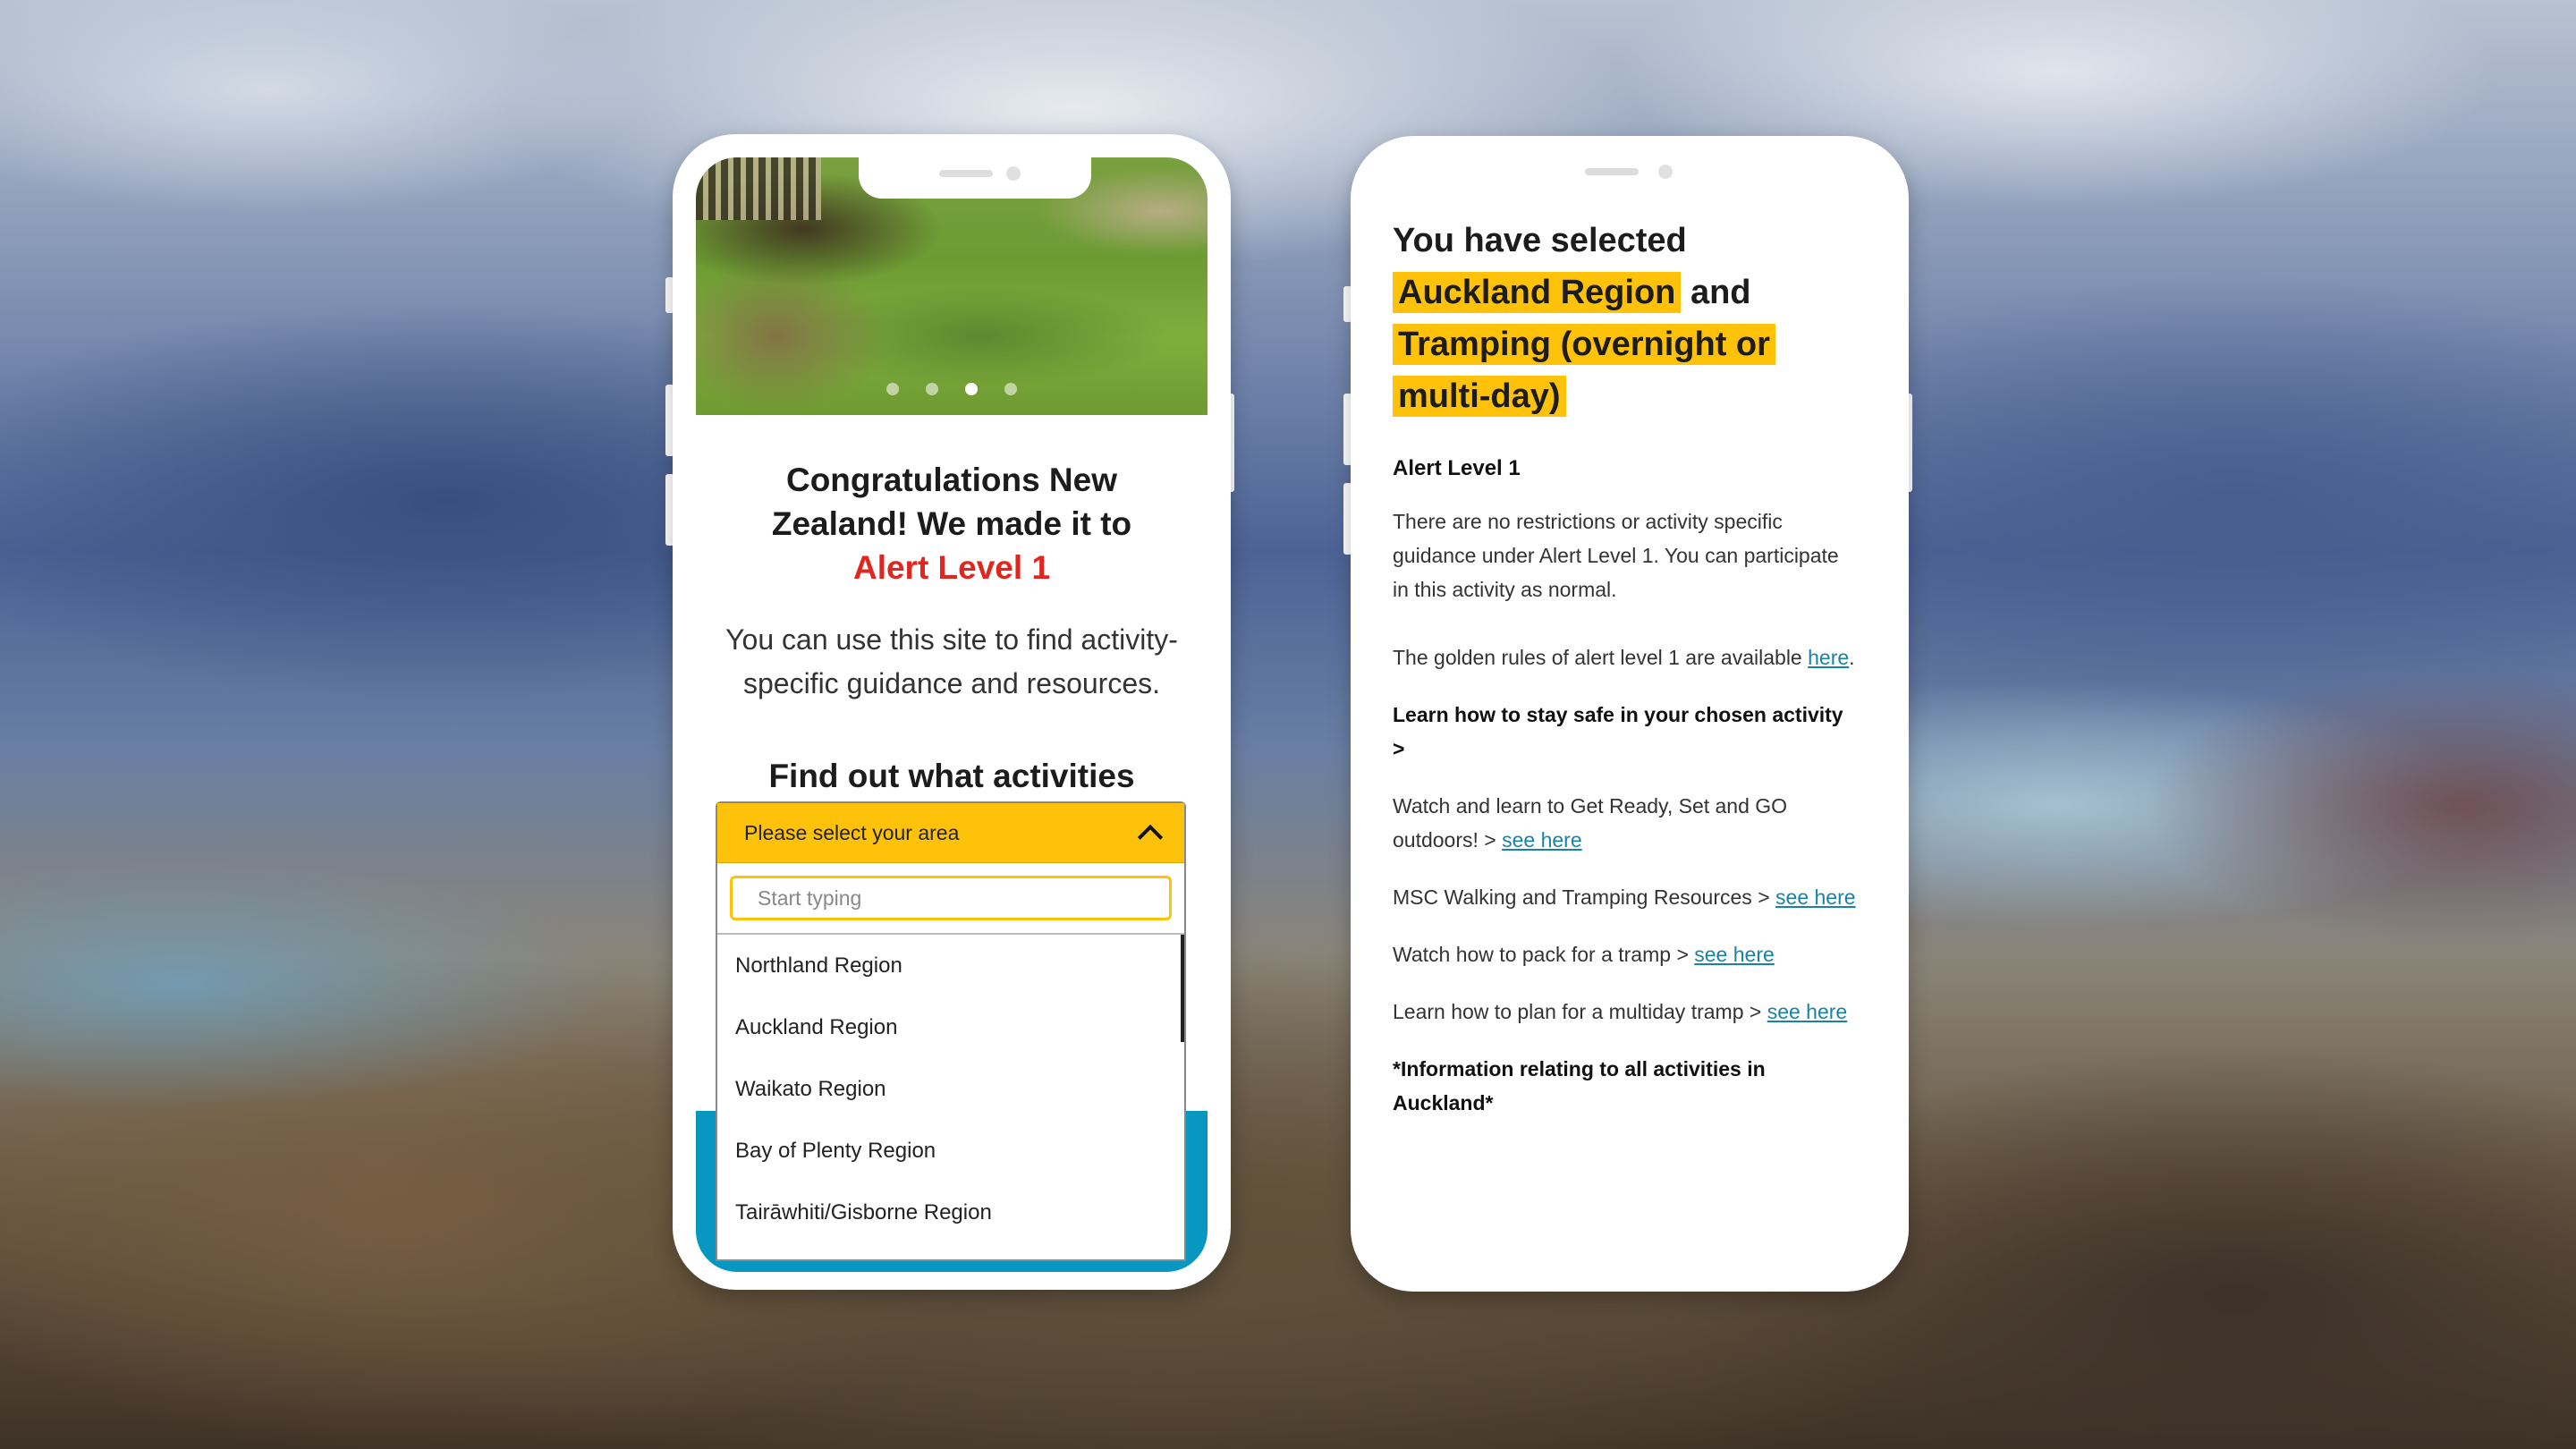 This screenshot has width=2576, height=1449. Describe the element at coordinates (950, 965) in the screenshot. I see `area-option: Northland Region` at that location.